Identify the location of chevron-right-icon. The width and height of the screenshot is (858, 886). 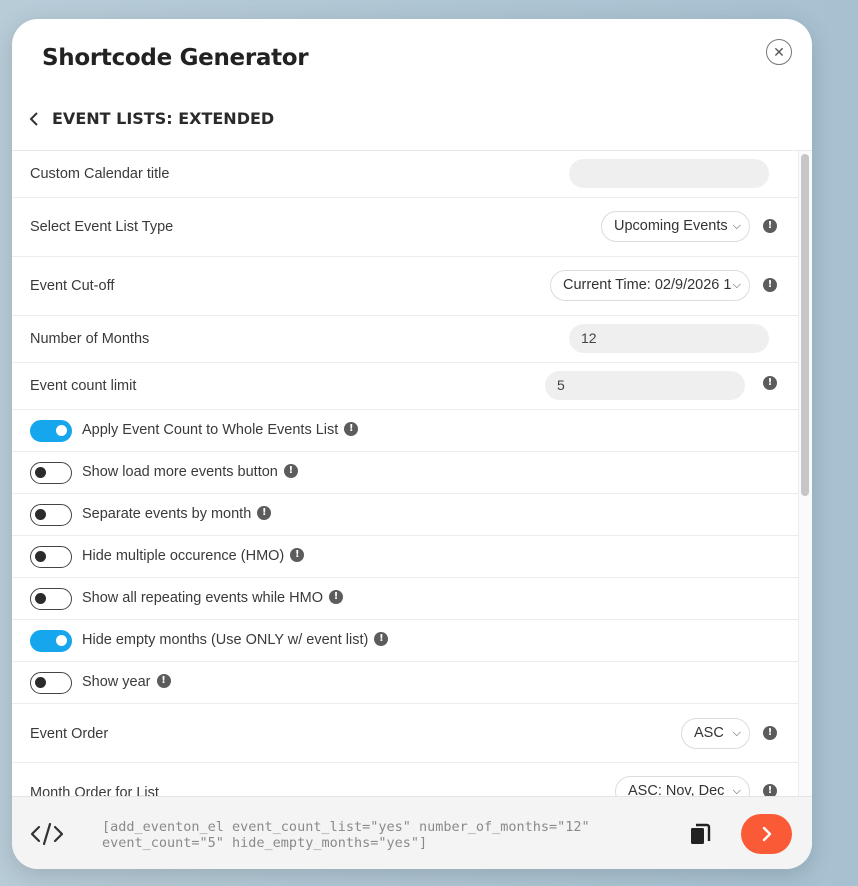
(766, 834).